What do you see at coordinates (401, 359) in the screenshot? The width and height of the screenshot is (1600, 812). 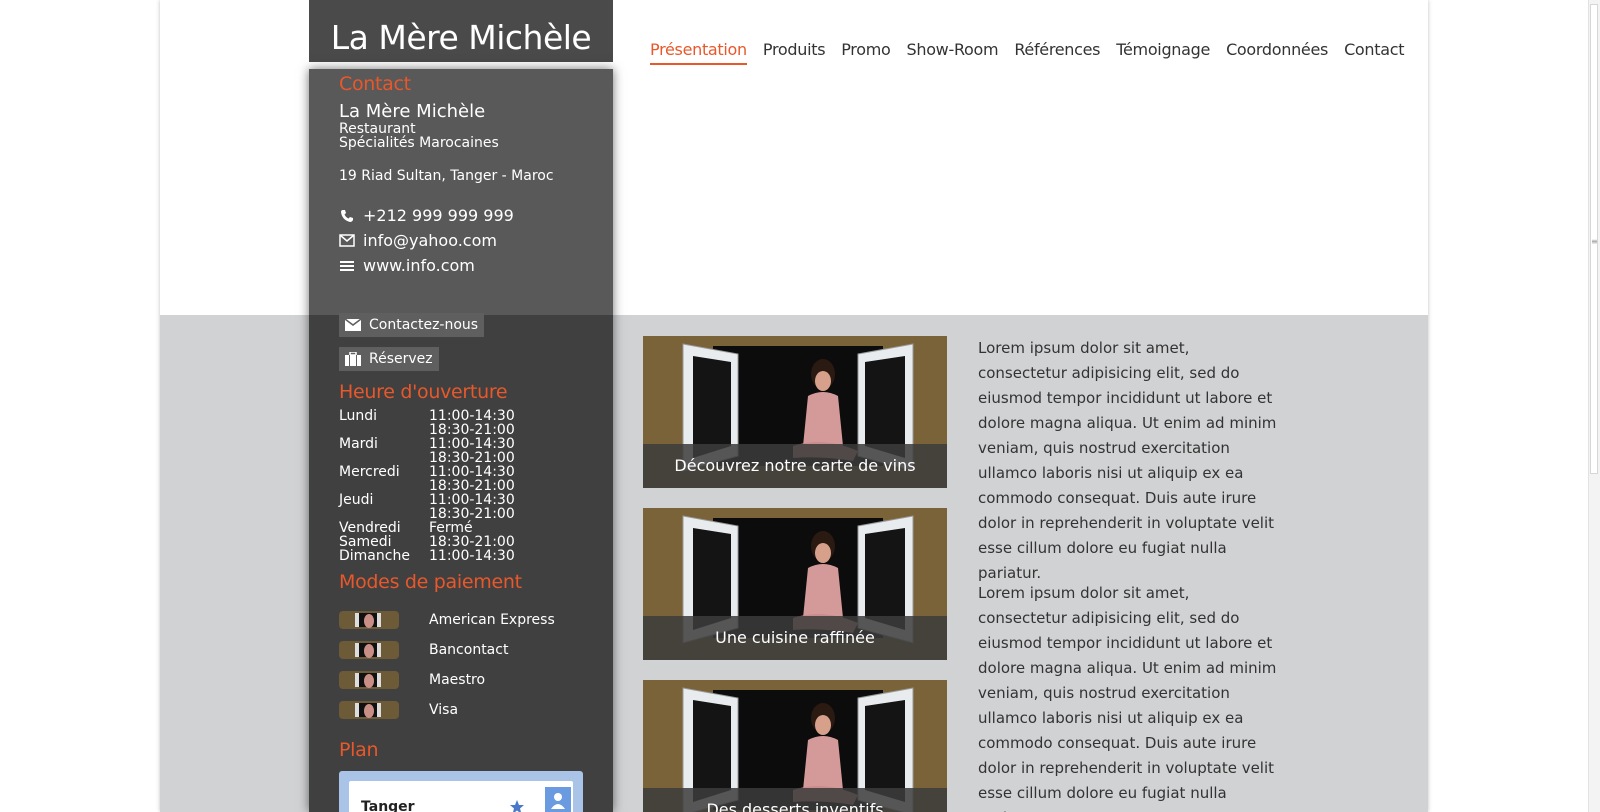 I see `reservez-label: Réservez` at bounding box center [401, 359].